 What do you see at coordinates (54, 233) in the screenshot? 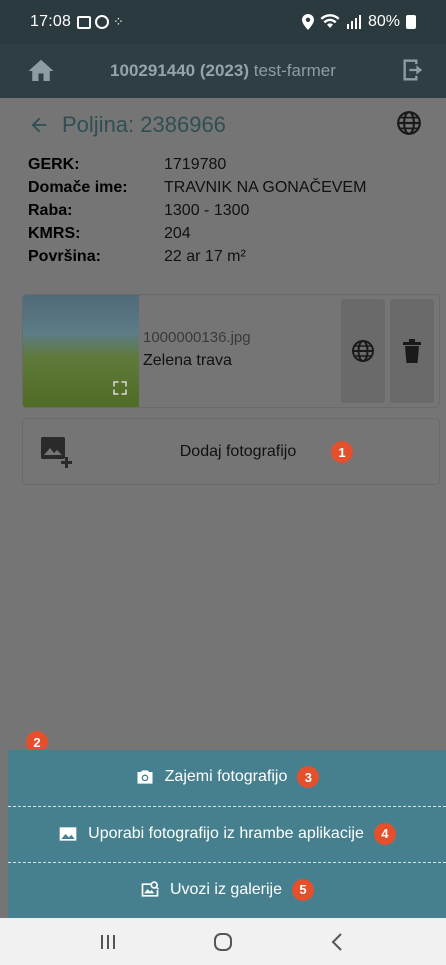
I see `detail-key: KMRS:` at bounding box center [54, 233].